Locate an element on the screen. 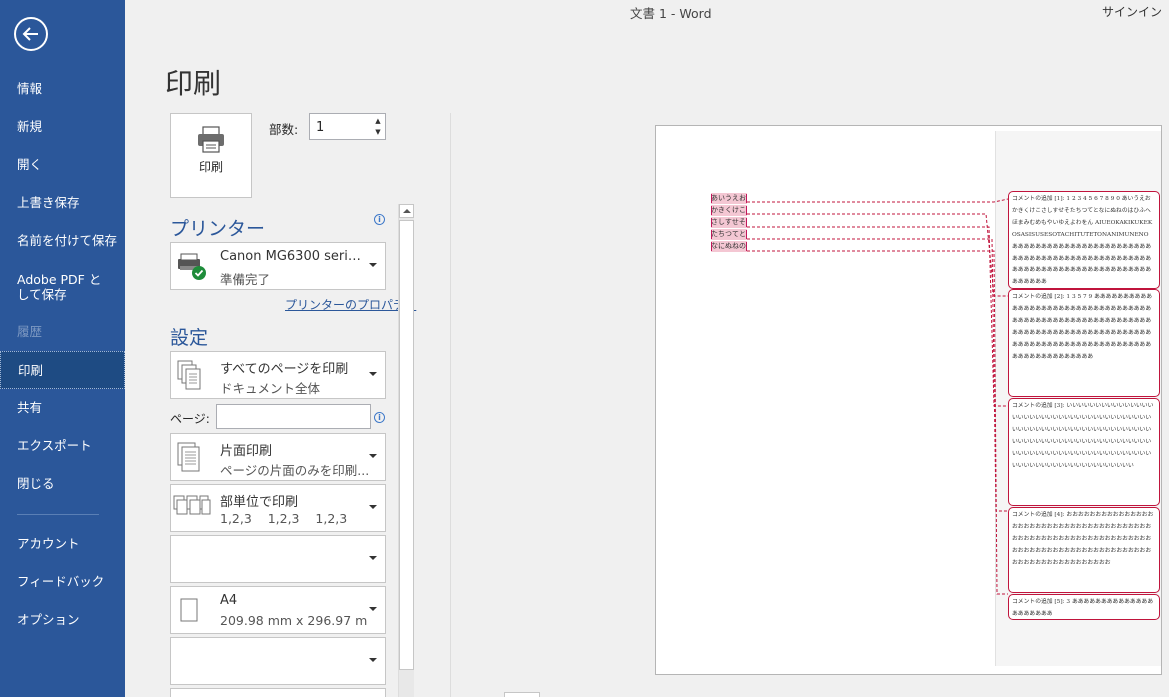 The height and width of the screenshot is (697, 1169). nav-save: 上書き保存 is located at coordinates (62, 203).